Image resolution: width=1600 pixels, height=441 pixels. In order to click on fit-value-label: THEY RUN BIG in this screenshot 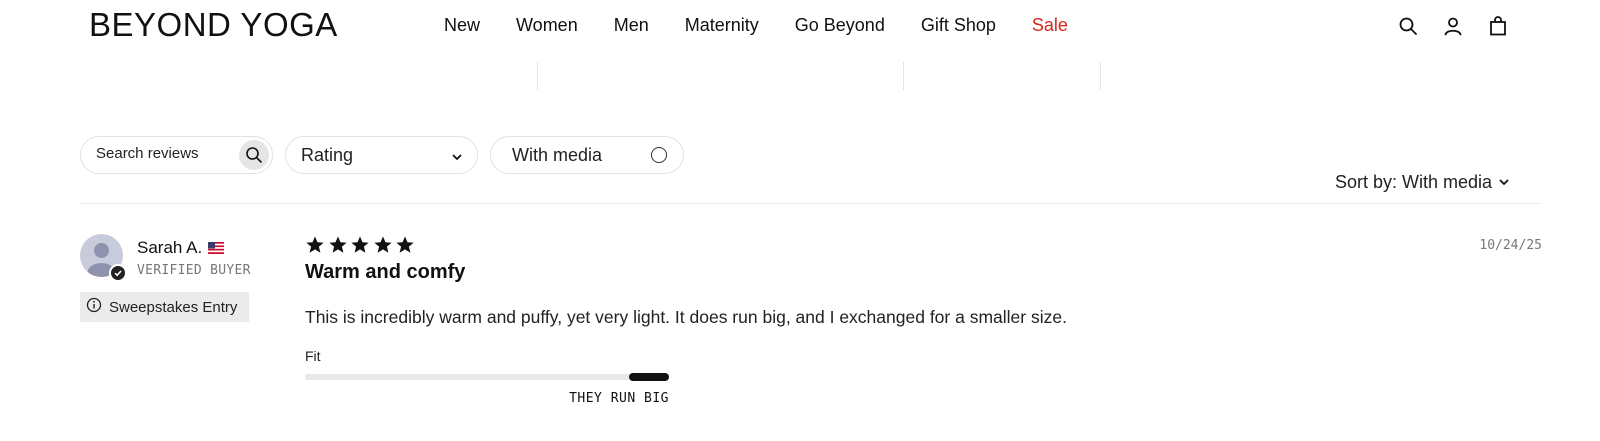, I will do `click(619, 398)`.